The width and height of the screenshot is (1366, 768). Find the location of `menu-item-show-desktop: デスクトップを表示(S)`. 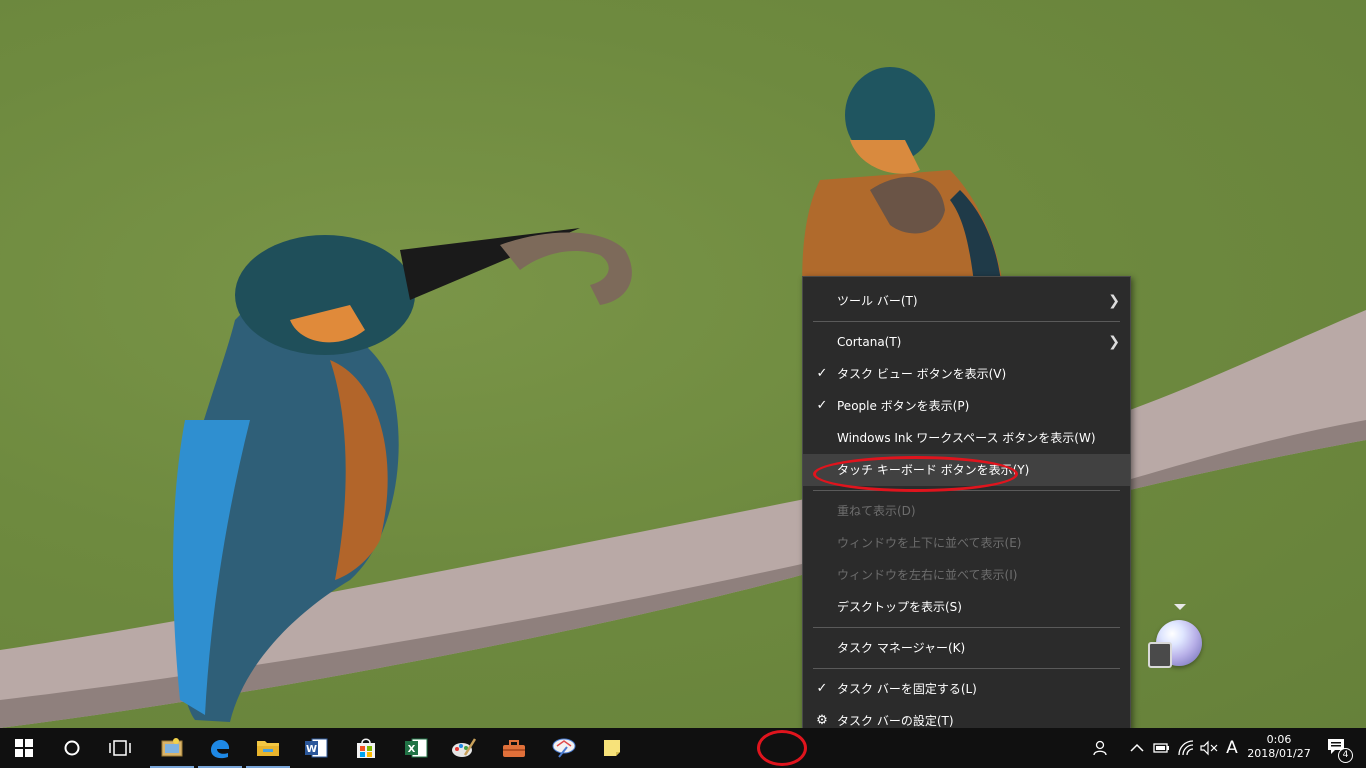

menu-item-show-desktop: デスクトップを表示(S) is located at coordinates (966, 607).